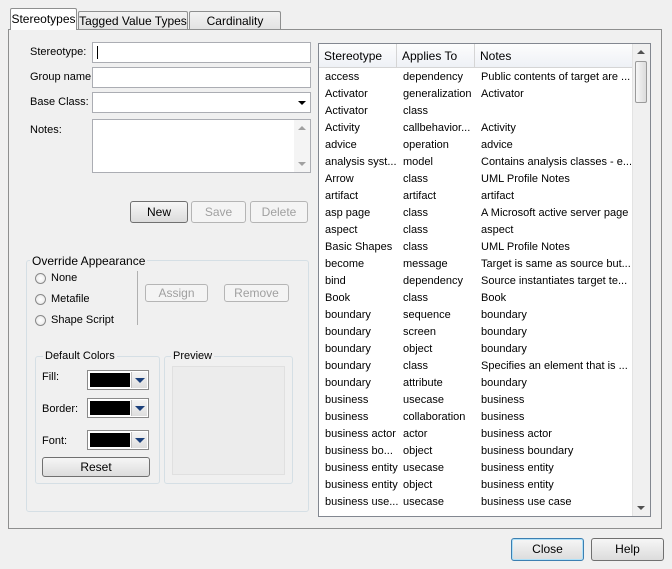 This screenshot has height=569, width=672. I want to click on border-dropdown, so click(139, 408).